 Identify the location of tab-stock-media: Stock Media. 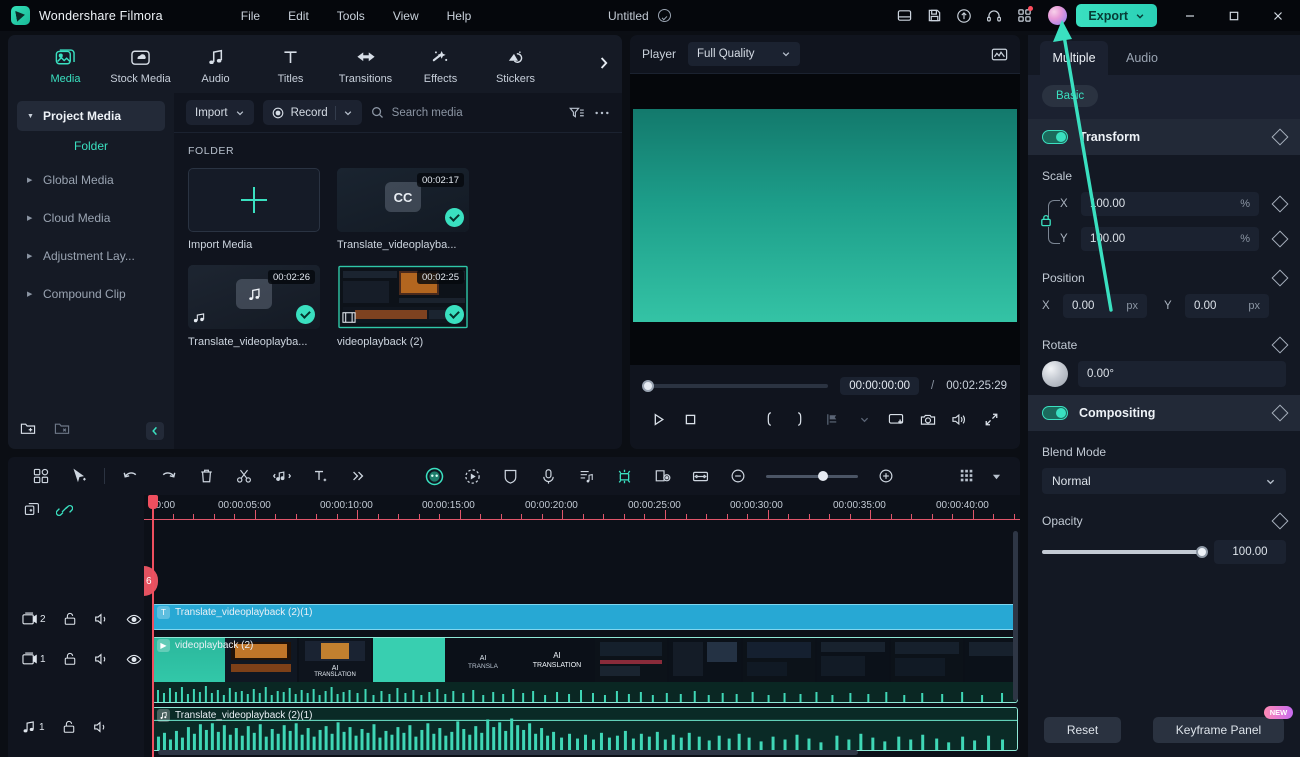
(140, 64).